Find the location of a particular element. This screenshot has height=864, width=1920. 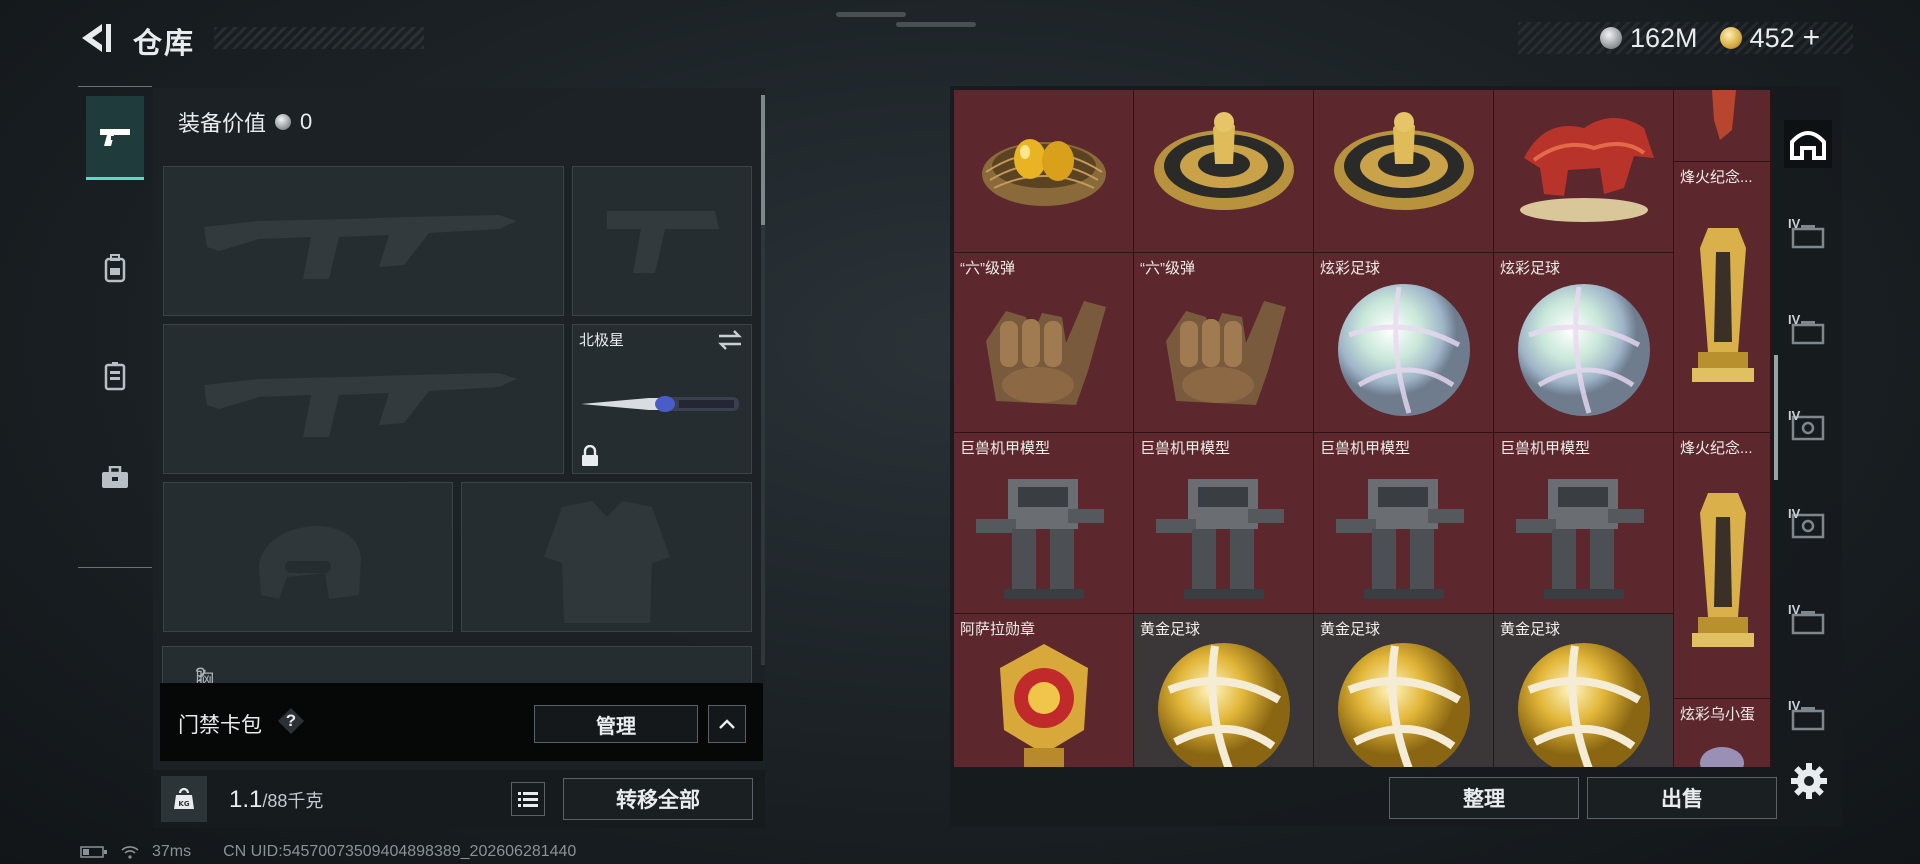

colorful-egg-icon is located at coordinates (1722, 757).